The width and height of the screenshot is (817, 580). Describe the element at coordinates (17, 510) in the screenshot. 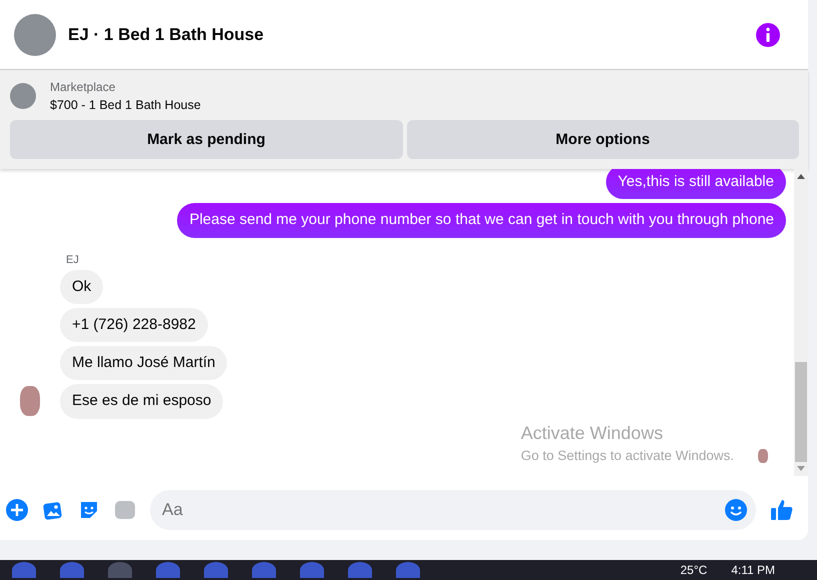

I see `add-icon` at that location.